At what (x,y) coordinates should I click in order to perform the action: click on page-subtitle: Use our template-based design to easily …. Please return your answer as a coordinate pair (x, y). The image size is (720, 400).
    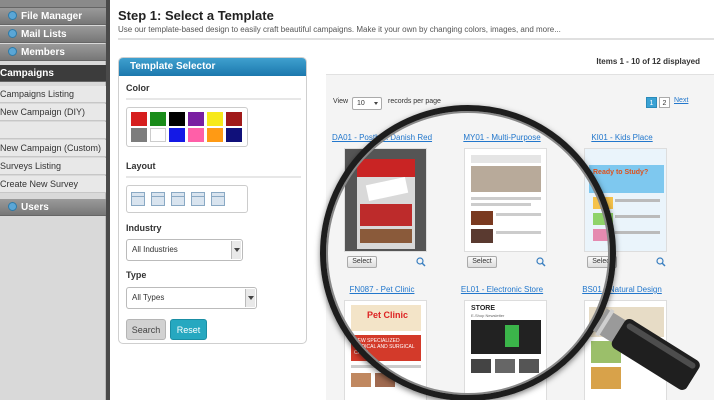
    Looking at the image, I should click on (339, 29).